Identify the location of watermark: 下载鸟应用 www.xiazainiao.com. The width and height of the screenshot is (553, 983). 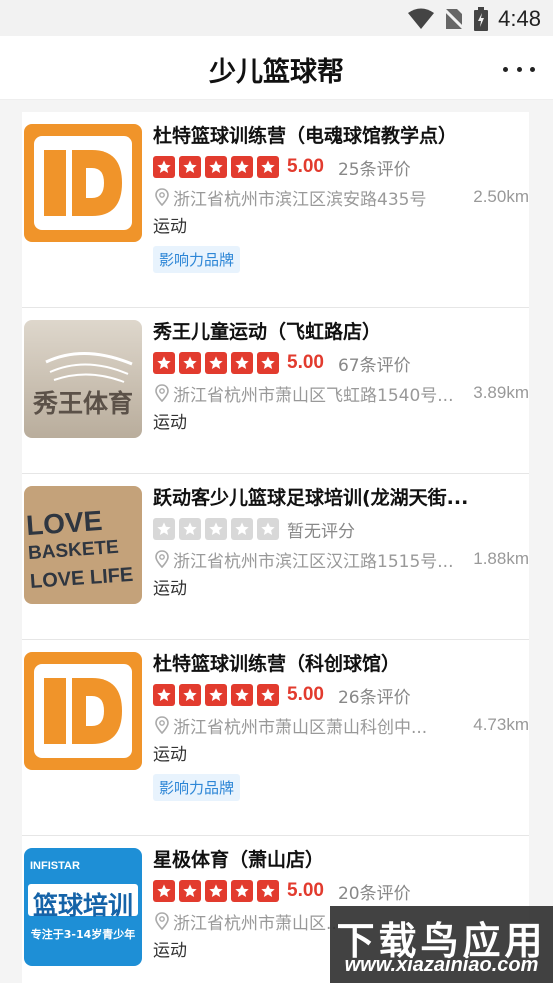
(441, 944).